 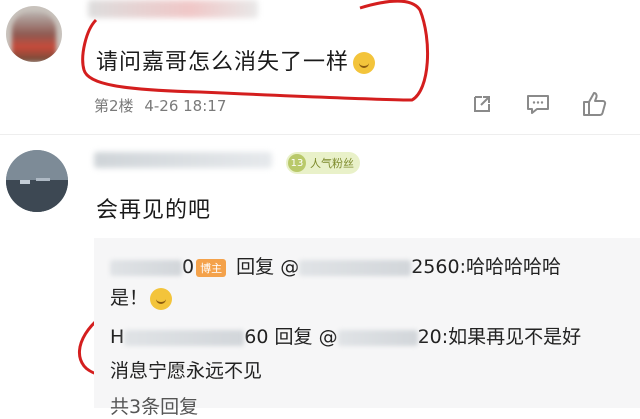 I want to click on fan-badge-label: 人气粉丝, so click(x=332, y=163).